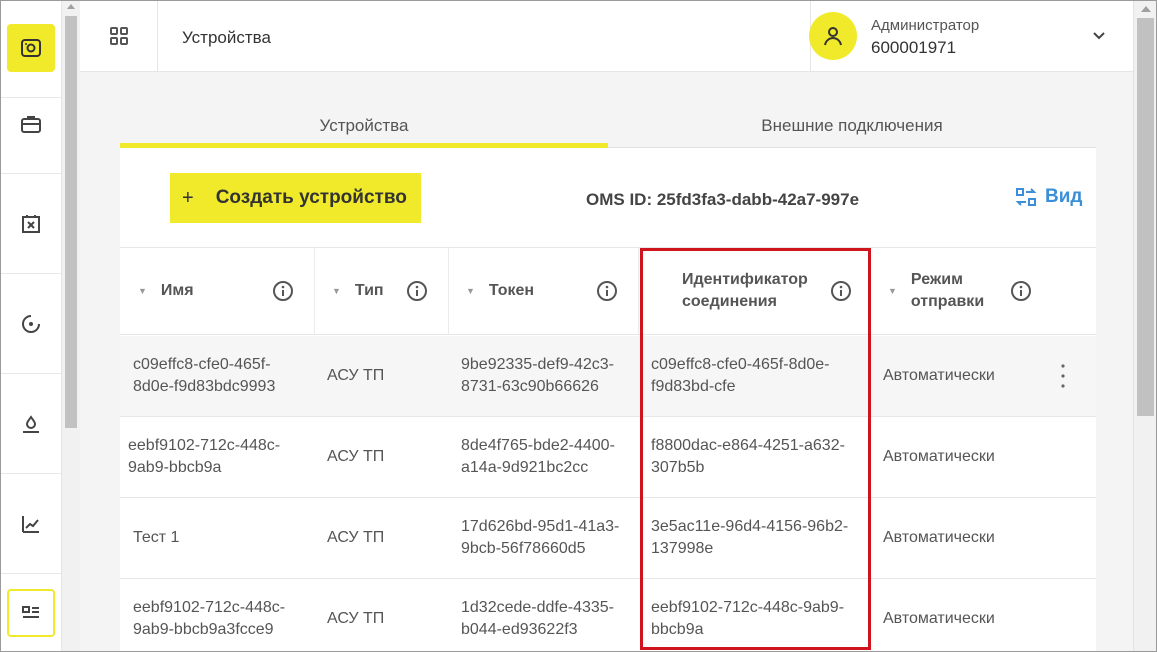  Describe the element at coordinates (750, 537) in the screenshot. I see `cell-connection-id: 3e5ac11e-96d4-4156-96b2-137998e` at that location.